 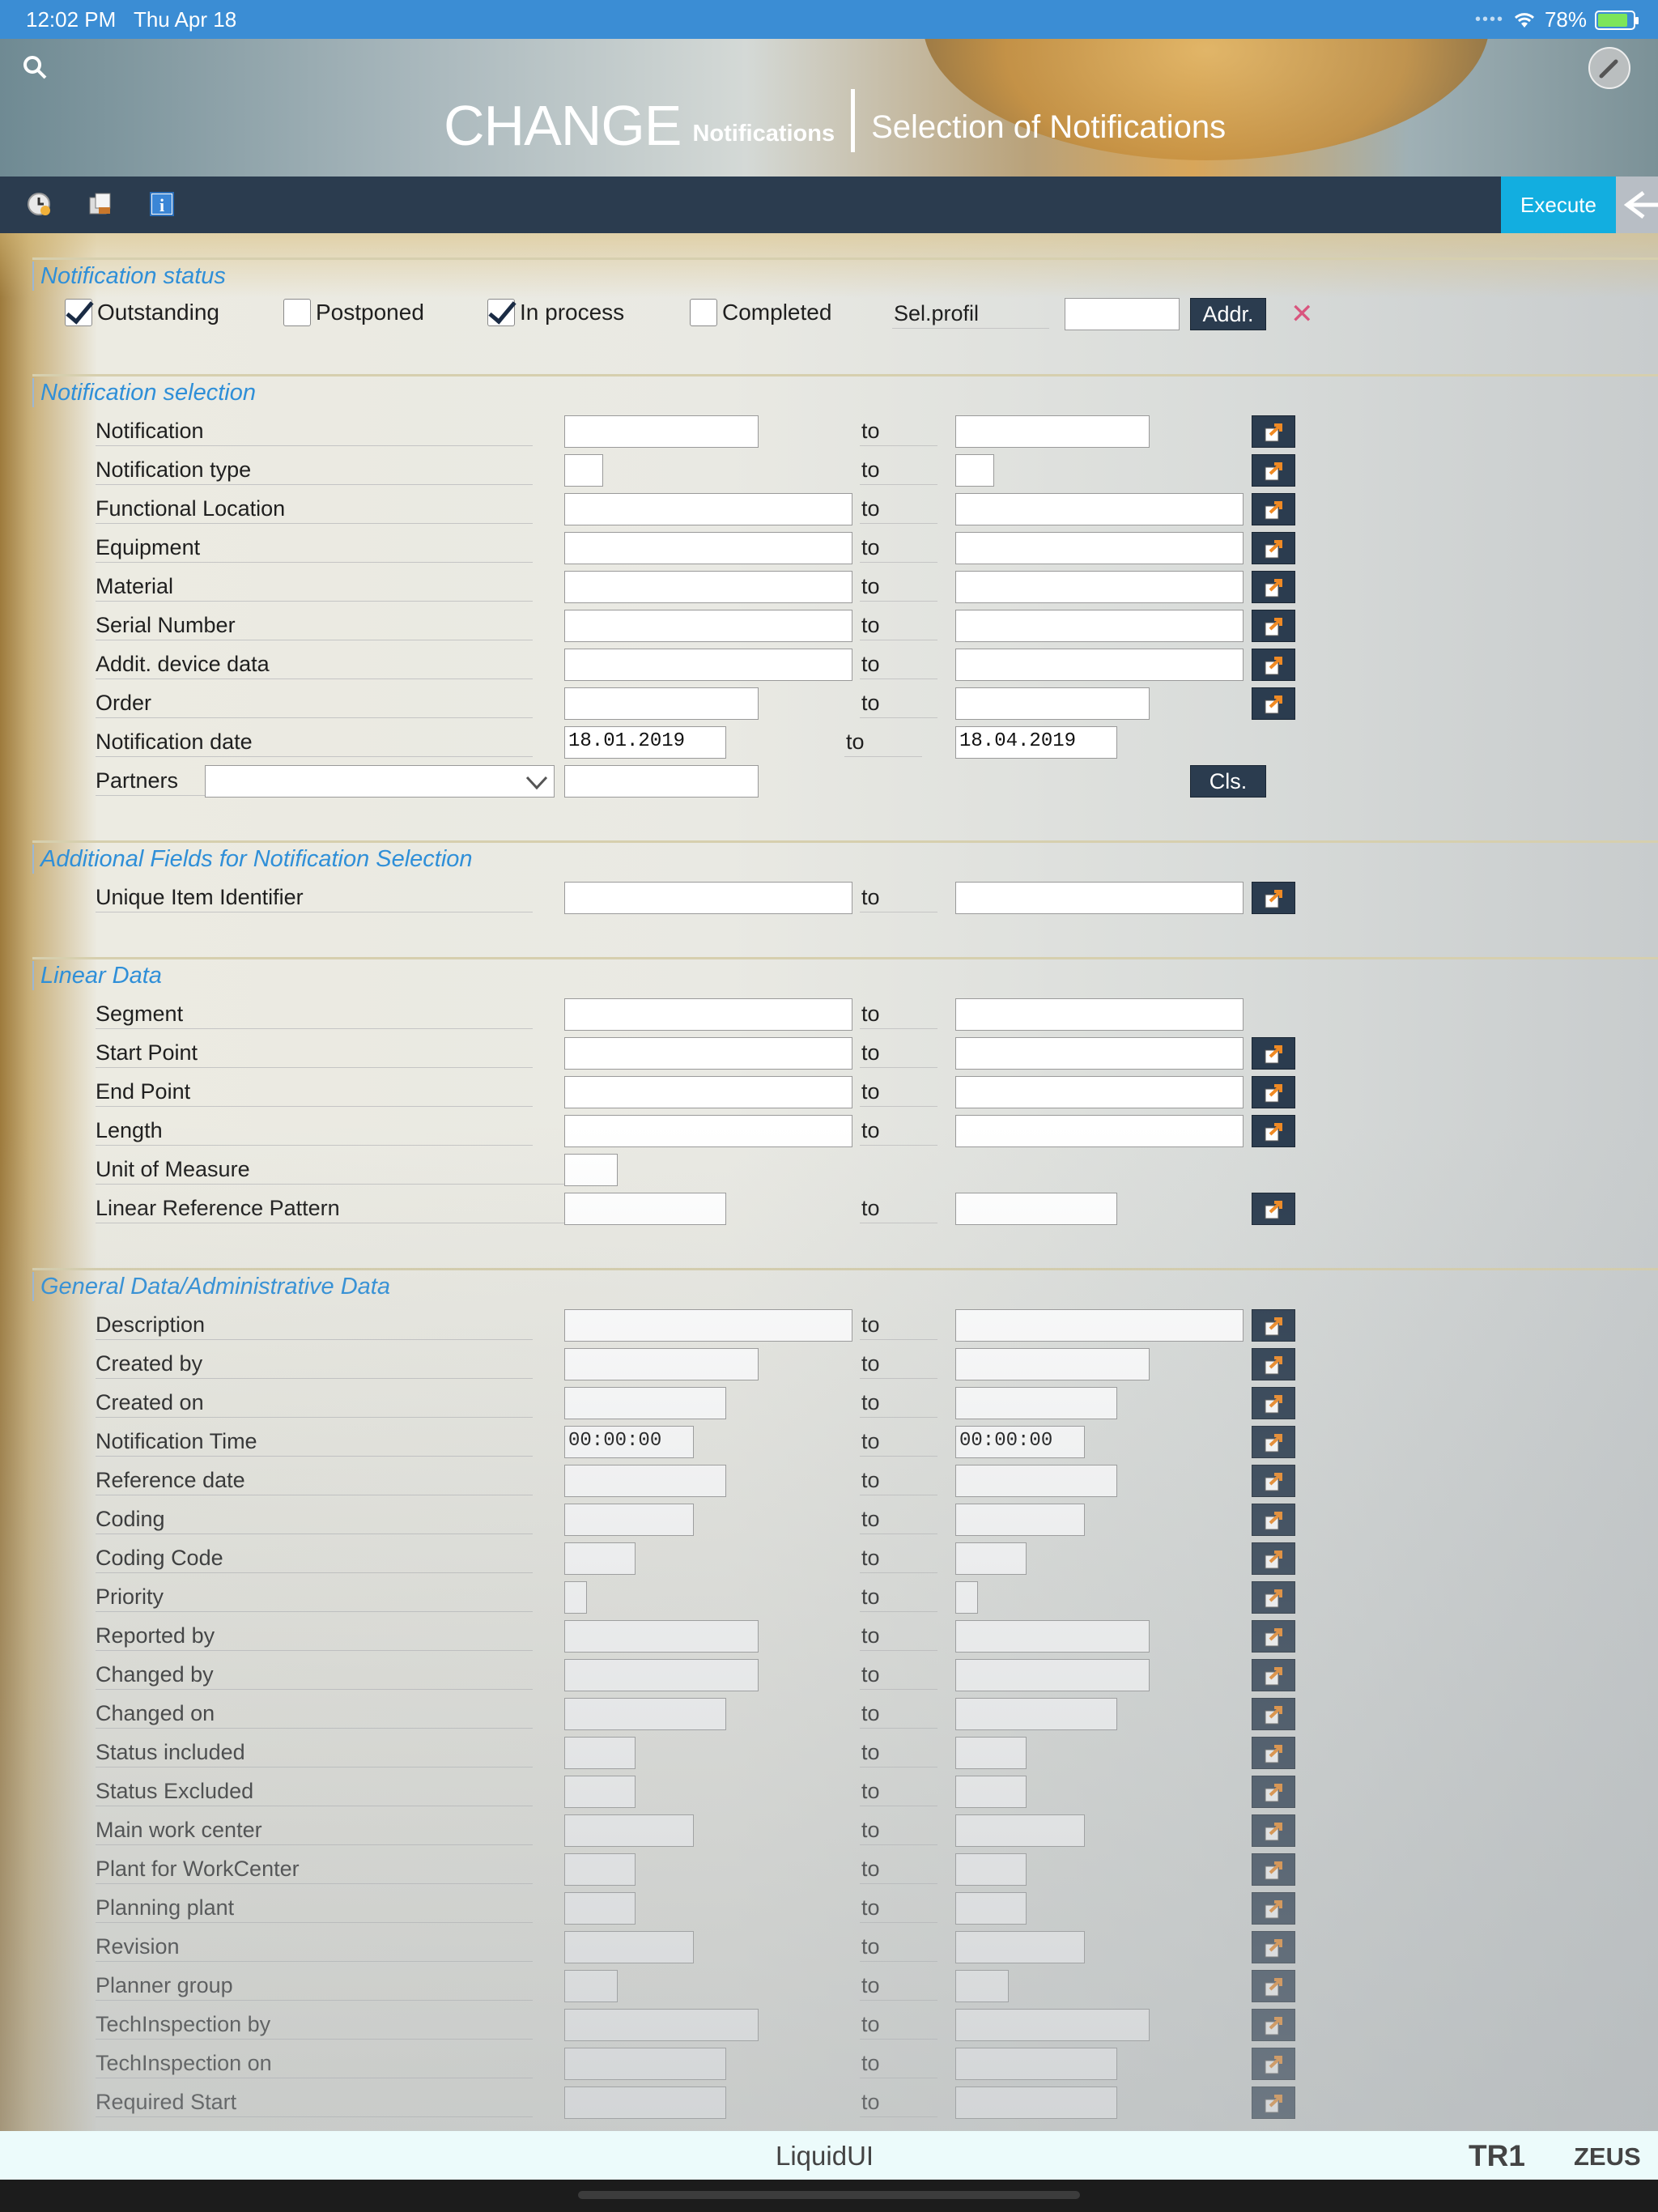 What do you see at coordinates (708, 548) in the screenshot?
I see `equipment-from-input` at bounding box center [708, 548].